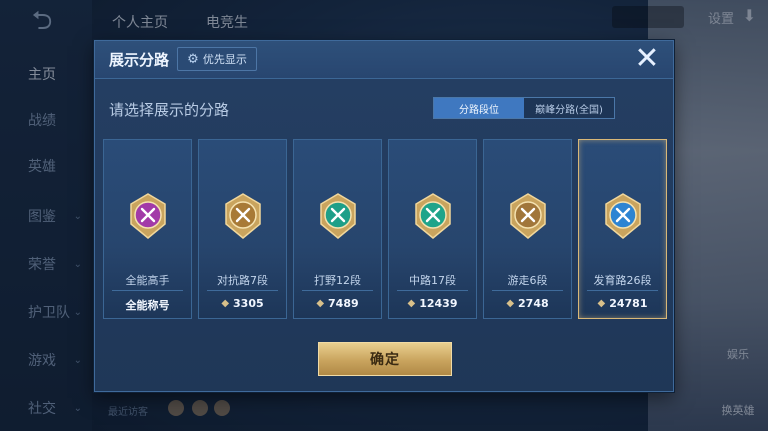 This screenshot has height=431, width=768. What do you see at coordinates (479, 108) in the screenshot?
I see `toggle-lane-rank: 分路段位` at bounding box center [479, 108].